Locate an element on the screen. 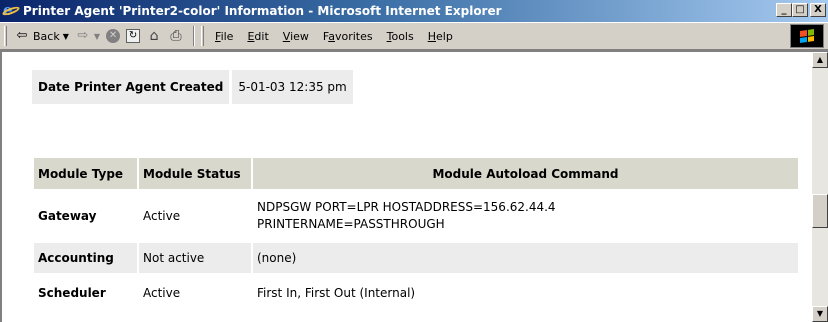  scroll-down-button: ▼ is located at coordinates (820, 314).